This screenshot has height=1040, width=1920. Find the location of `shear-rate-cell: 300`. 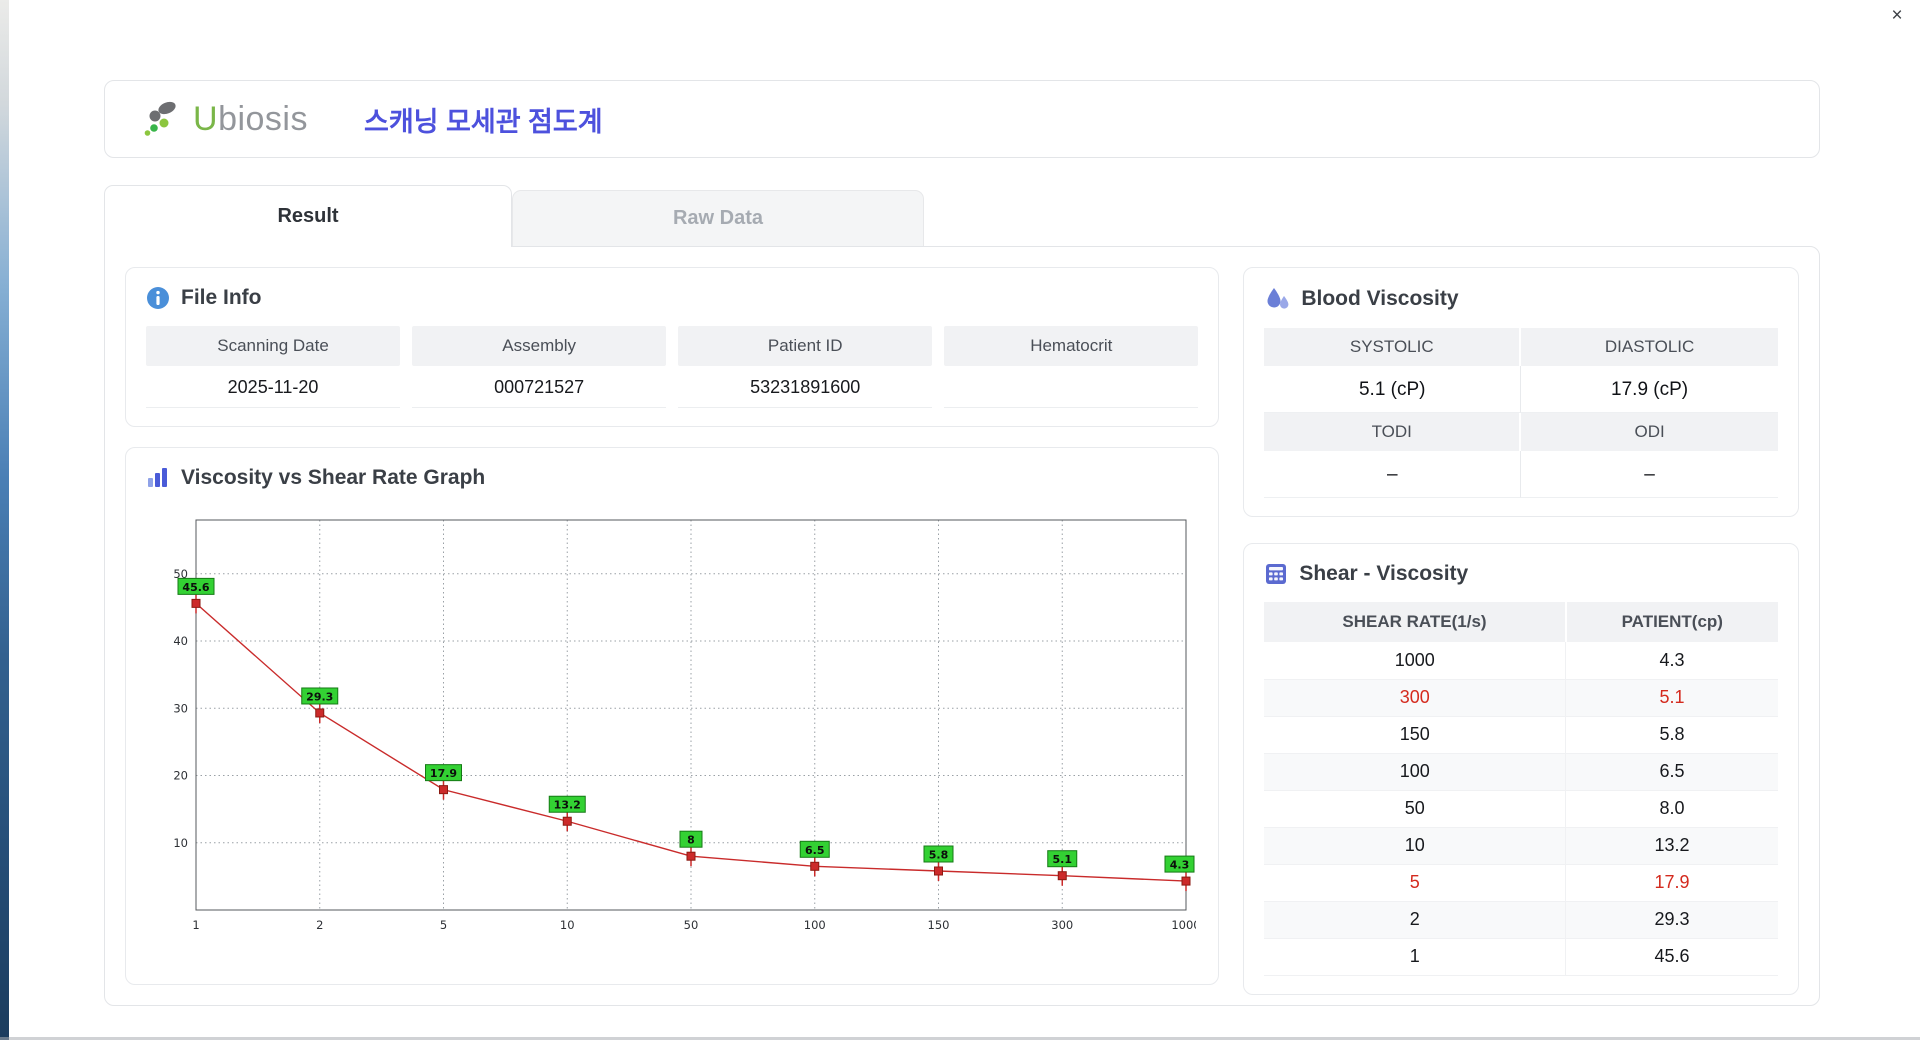

shear-rate-cell: 300 is located at coordinates (1415, 698).